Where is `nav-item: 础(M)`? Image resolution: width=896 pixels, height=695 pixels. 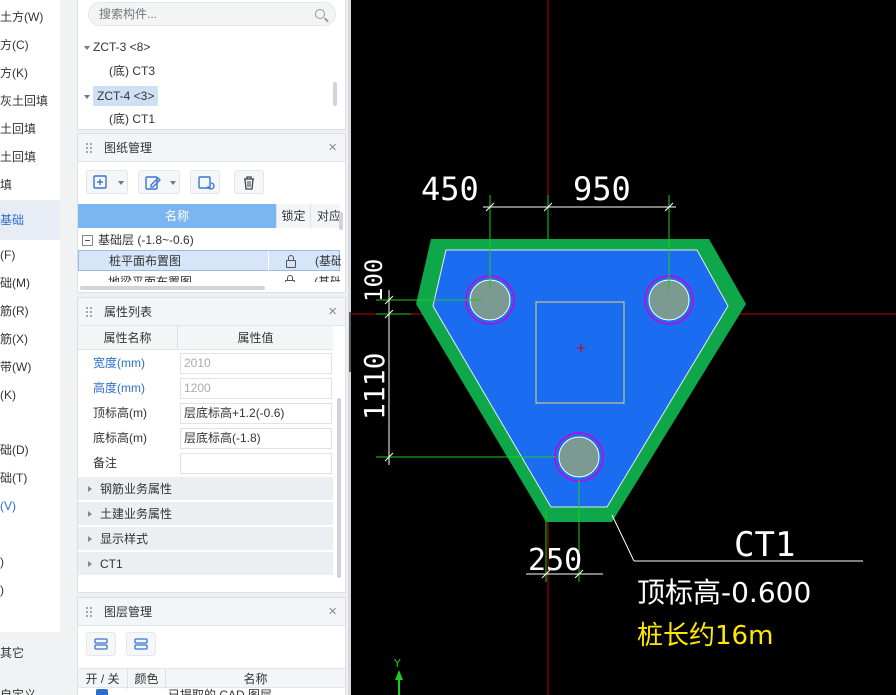
nav-item: 础(M) is located at coordinates (30, 283).